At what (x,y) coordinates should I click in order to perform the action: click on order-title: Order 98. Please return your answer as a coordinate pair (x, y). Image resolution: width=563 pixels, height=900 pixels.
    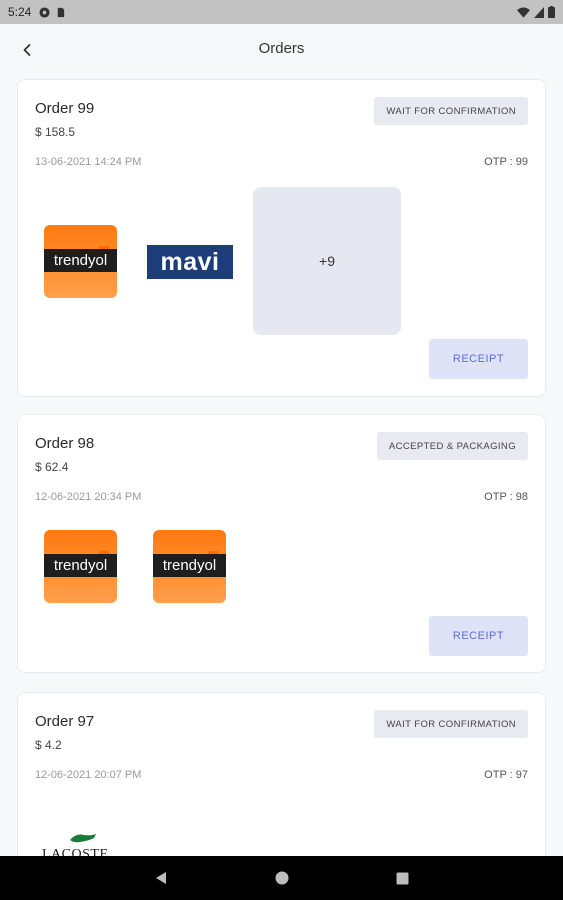
    Looking at the image, I should click on (65, 443).